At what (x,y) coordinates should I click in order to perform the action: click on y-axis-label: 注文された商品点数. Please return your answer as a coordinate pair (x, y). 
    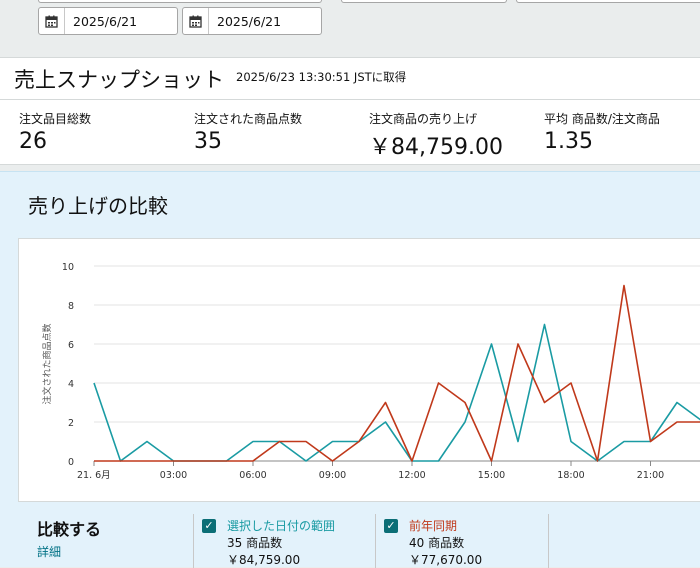
    Looking at the image, I should click on (47, 363).